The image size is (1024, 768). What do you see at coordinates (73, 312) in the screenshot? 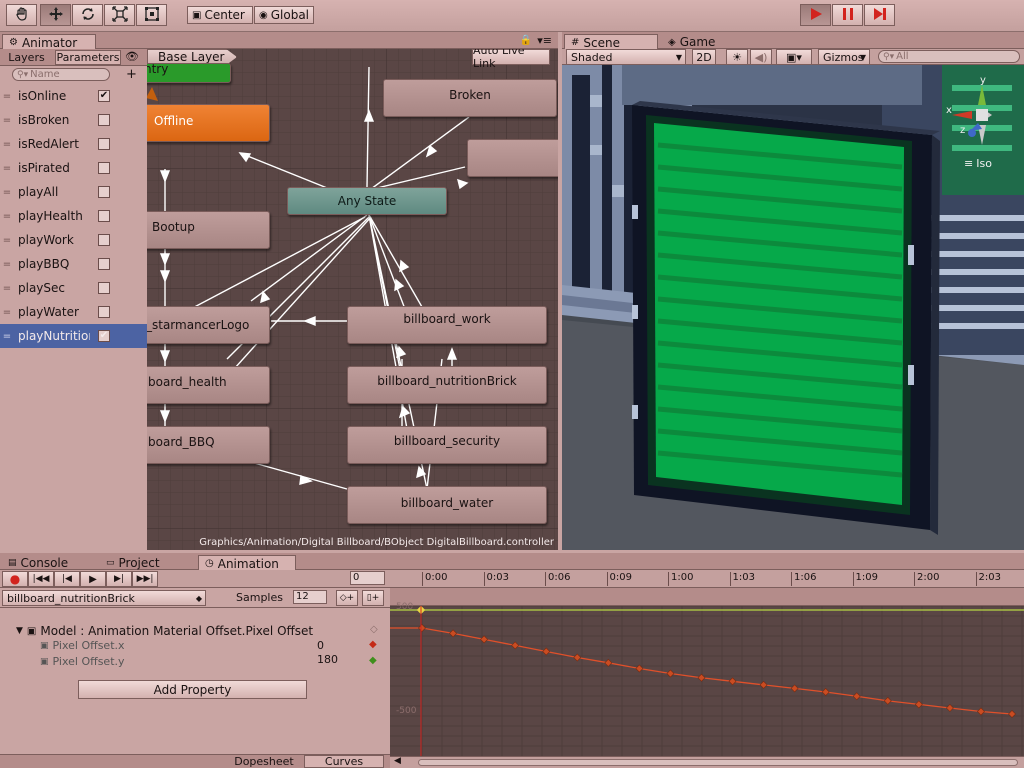
I see `param-row: = playWater` at bounding box center [73, 312].